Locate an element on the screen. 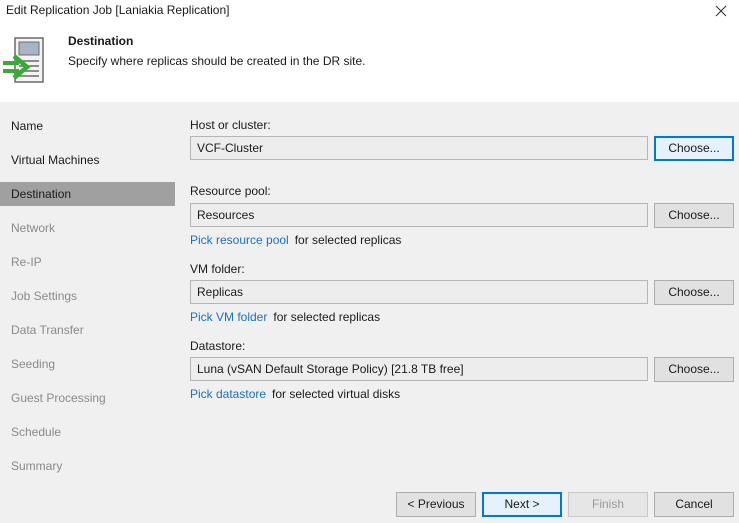  datastore-label: Datastore: is located at coordinates (218, 346).